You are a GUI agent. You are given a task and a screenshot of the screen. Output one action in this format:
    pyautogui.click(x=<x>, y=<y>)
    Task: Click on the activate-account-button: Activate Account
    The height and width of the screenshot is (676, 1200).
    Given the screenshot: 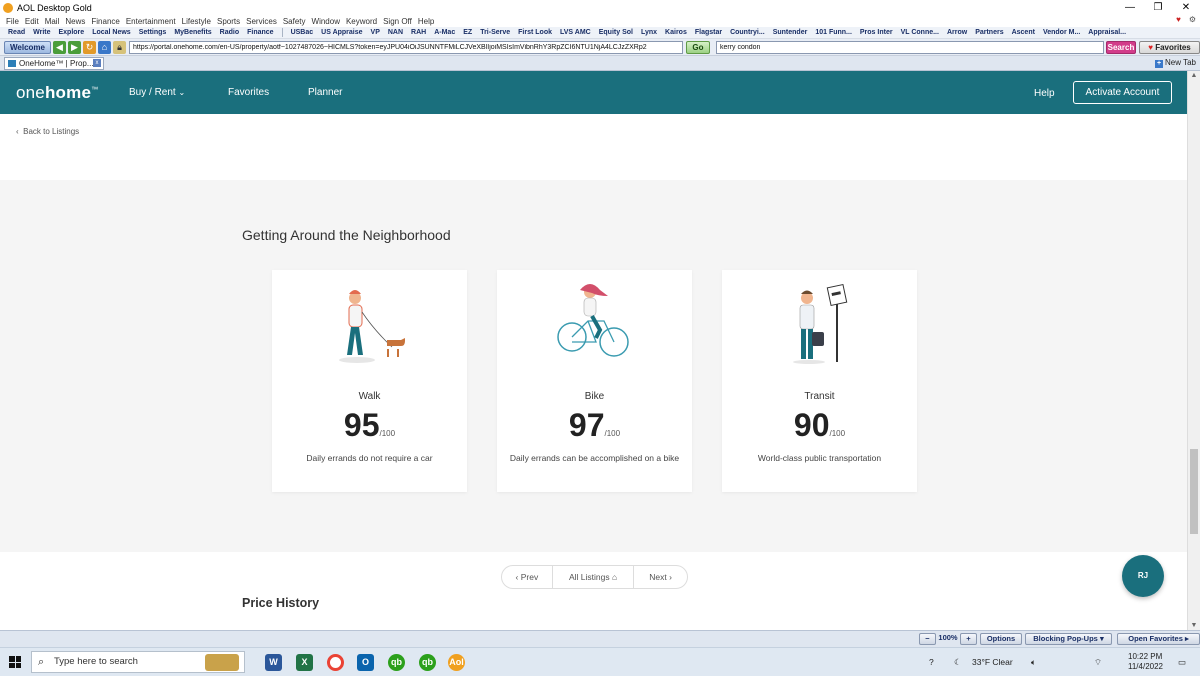 What is the action you would take?
    pyautogui.click(x=1122, y=92)
    